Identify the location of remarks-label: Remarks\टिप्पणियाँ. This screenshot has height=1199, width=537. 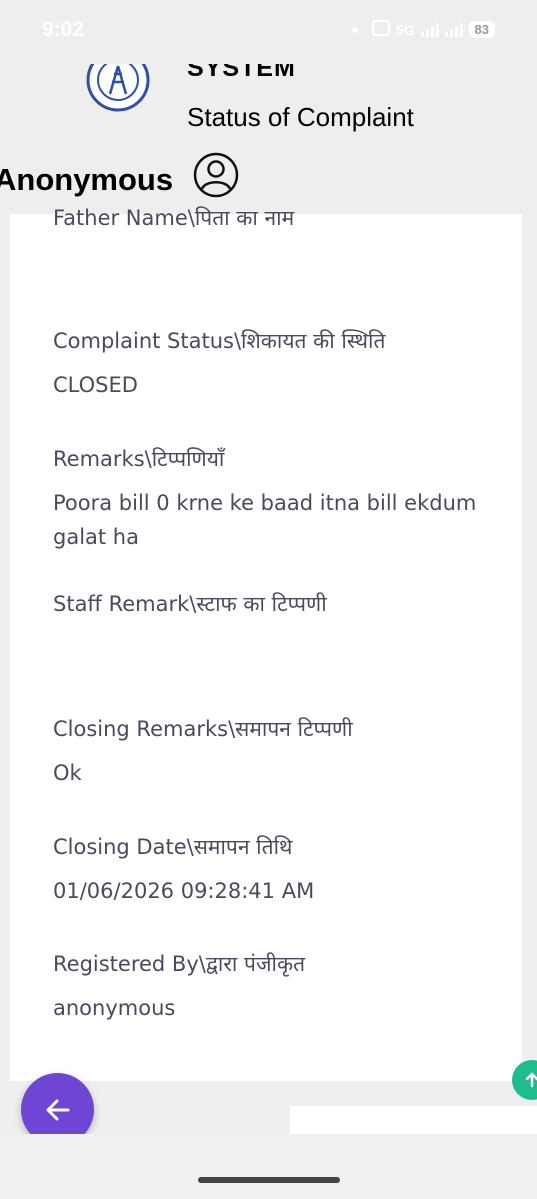
(139, 459).